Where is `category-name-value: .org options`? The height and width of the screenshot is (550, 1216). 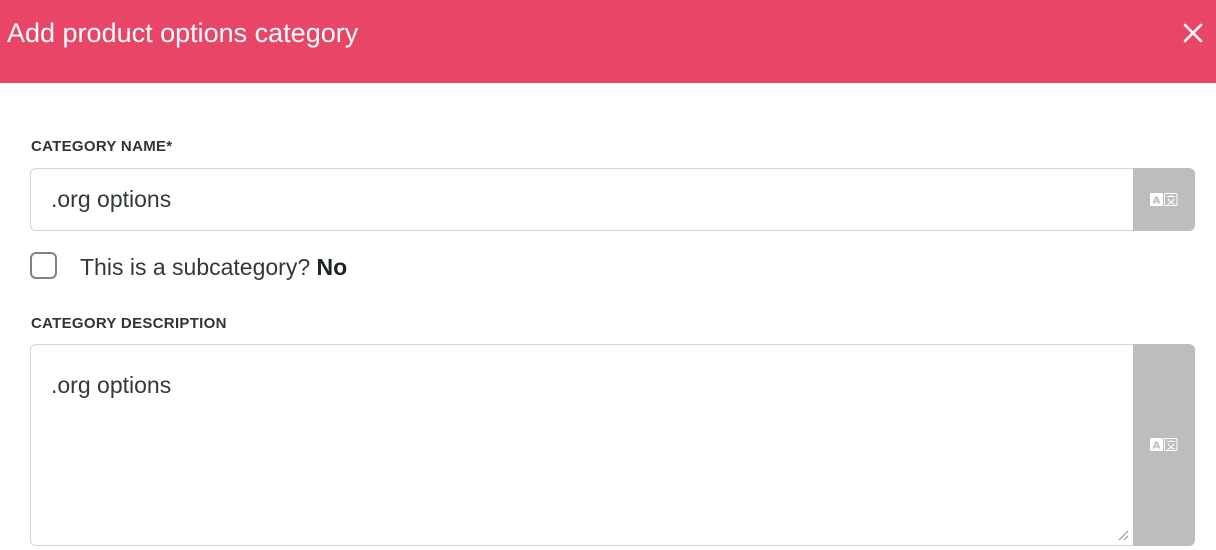 category-name-value: .org options is located at coordinates (111, 199).